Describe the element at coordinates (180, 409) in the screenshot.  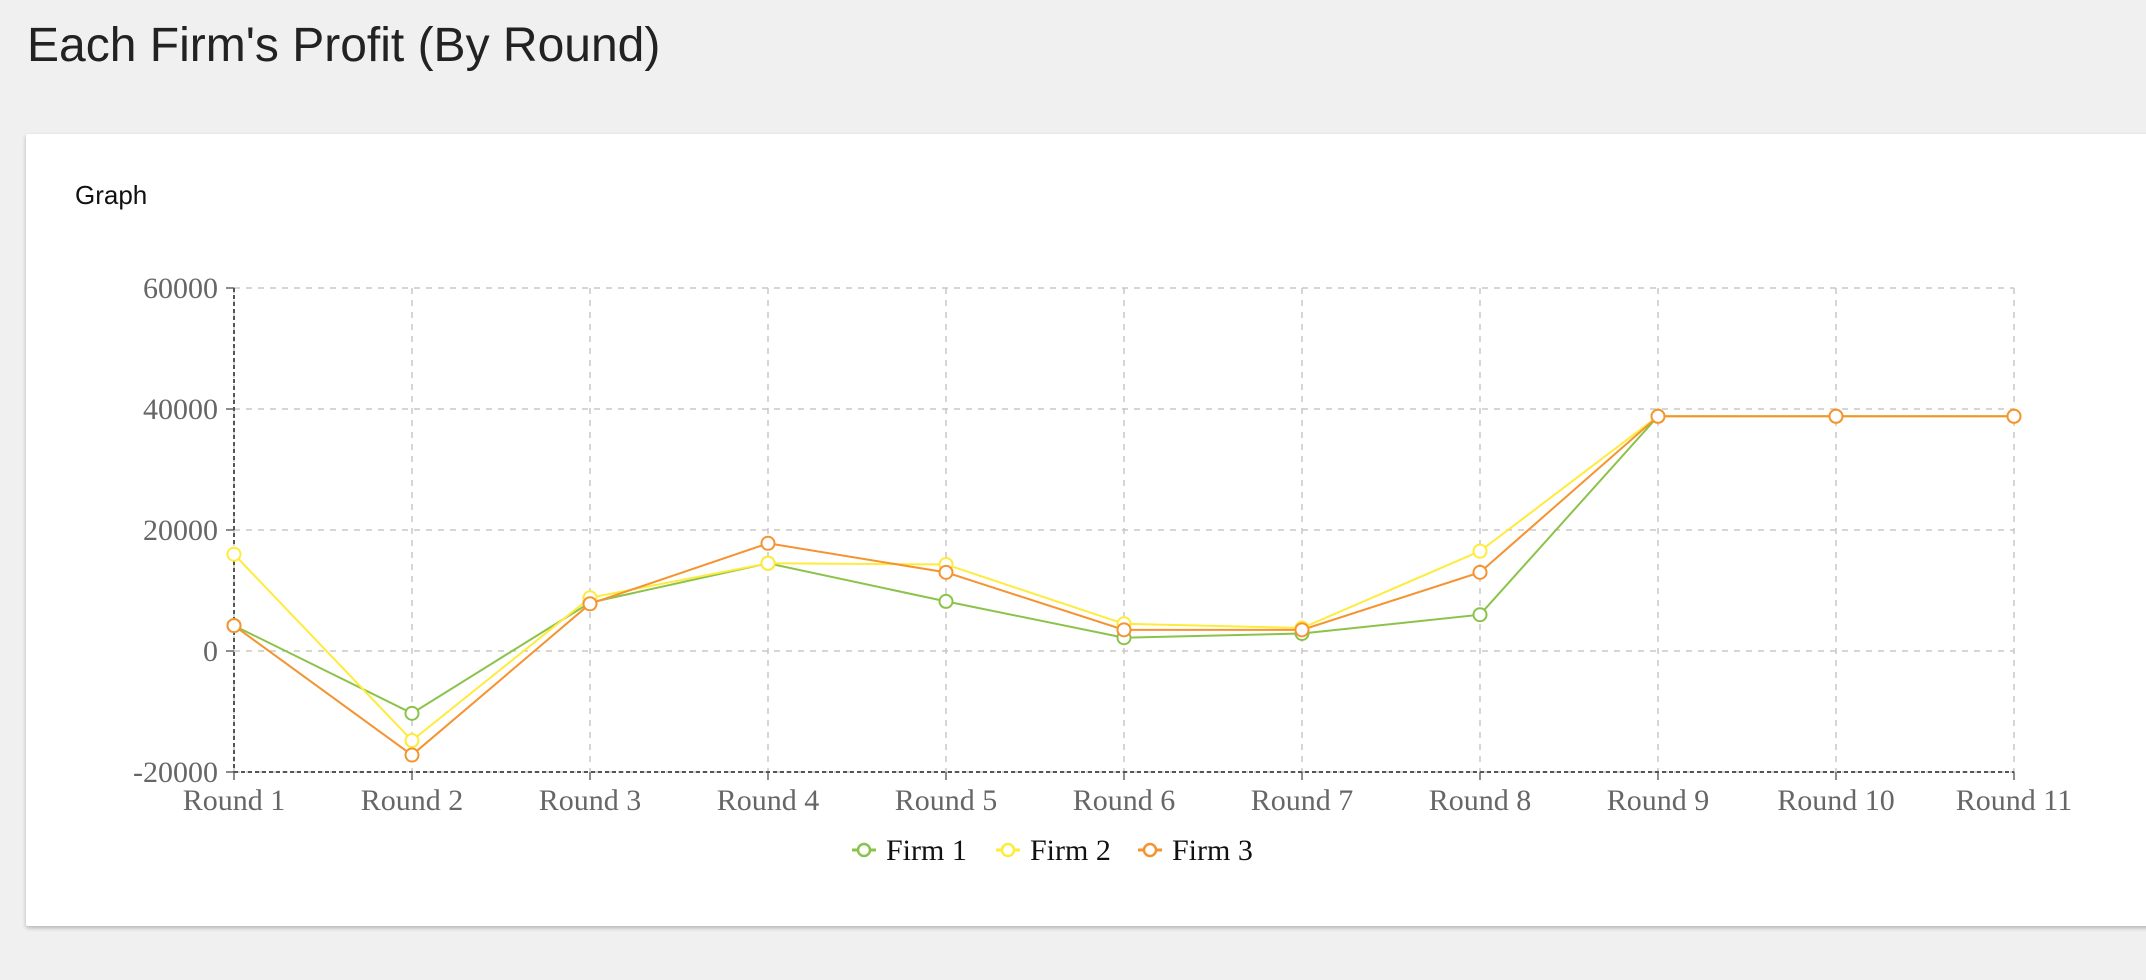
I see `y-tick-label: 40000` at that location.